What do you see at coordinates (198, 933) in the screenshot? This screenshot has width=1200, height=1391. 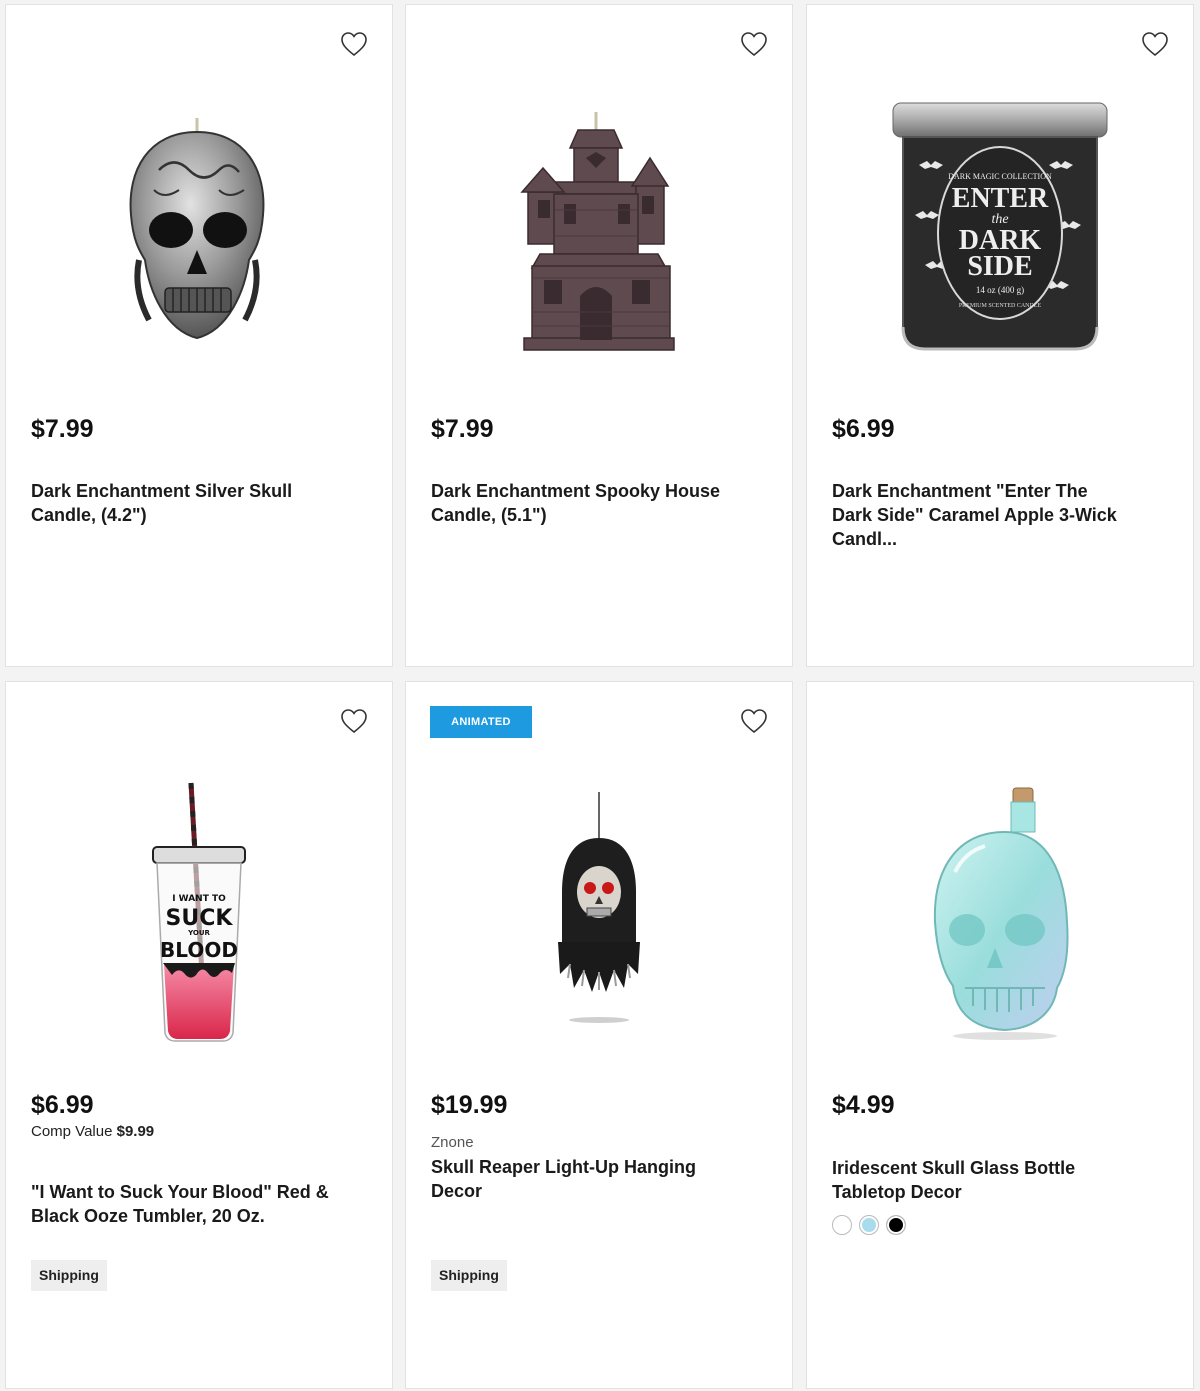 I see `cup-text-3: YOUR` at bounding box center [198, 933].